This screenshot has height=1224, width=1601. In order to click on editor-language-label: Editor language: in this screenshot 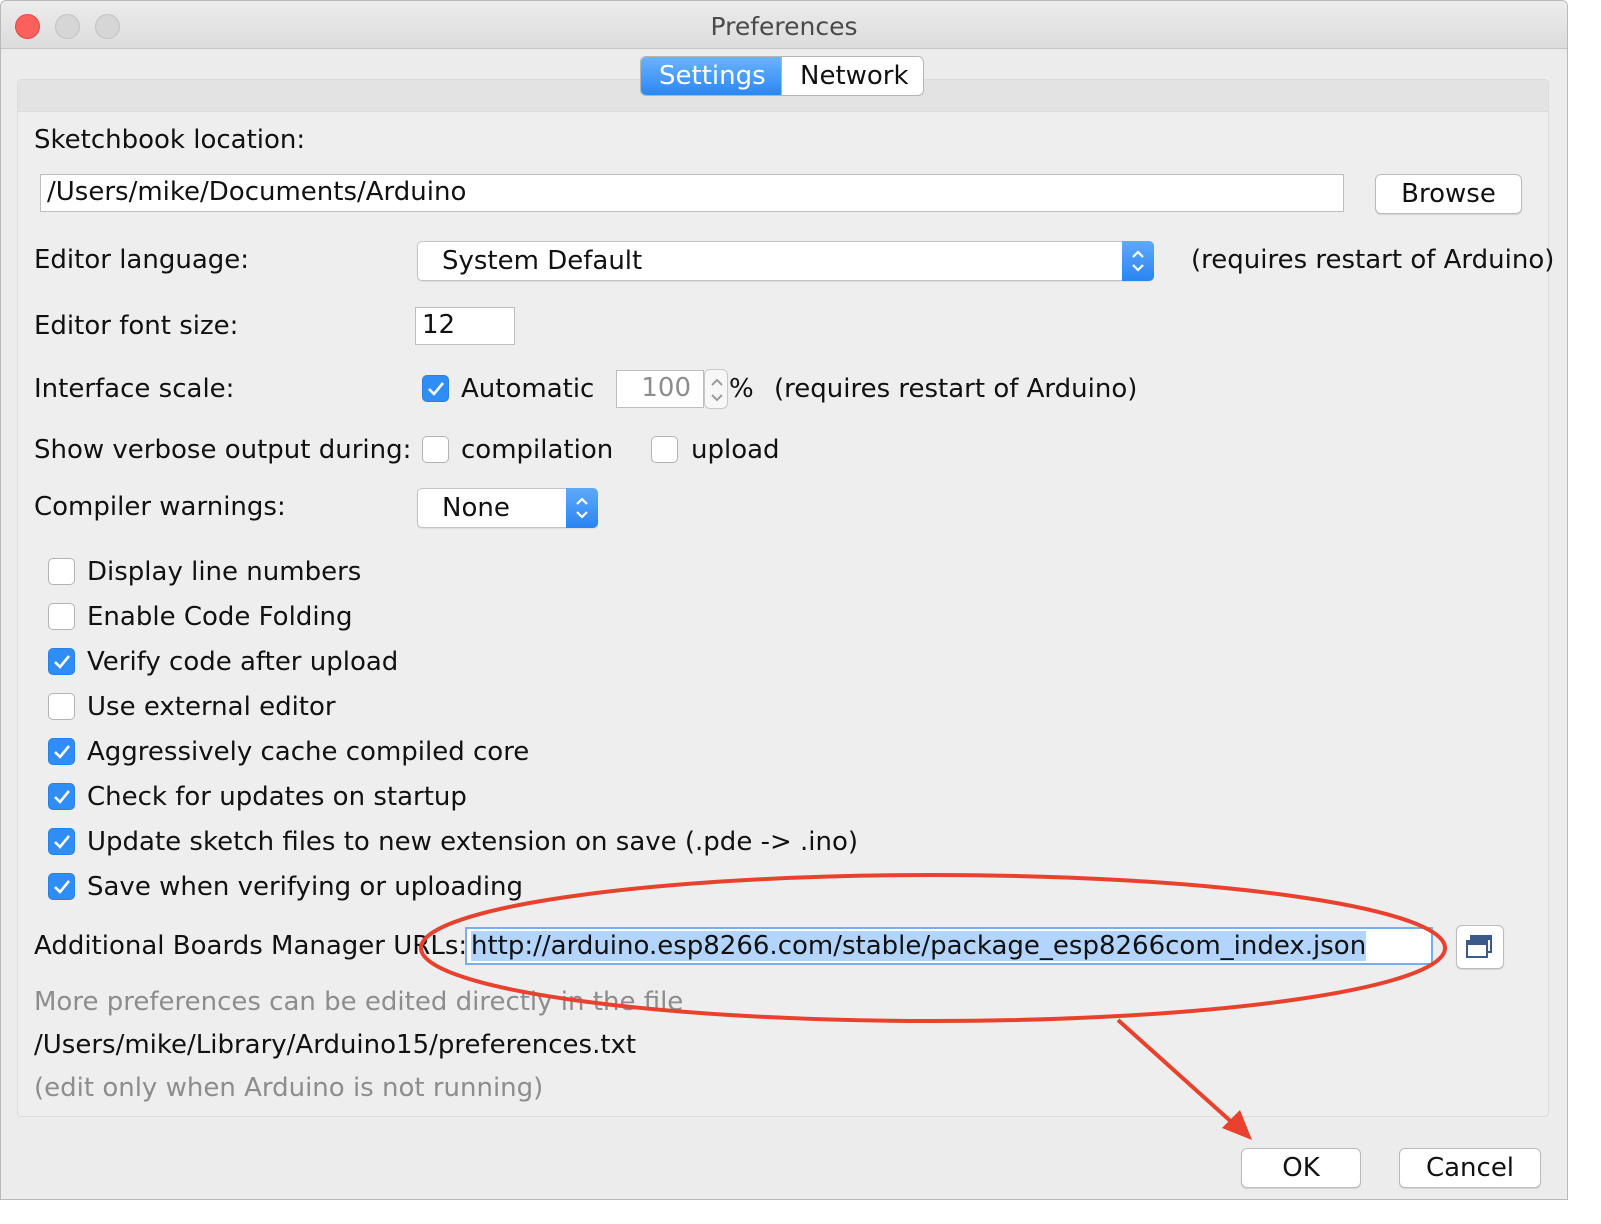, I will do `click(142, 260)`.